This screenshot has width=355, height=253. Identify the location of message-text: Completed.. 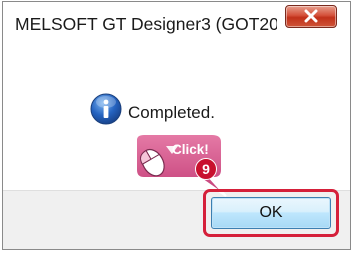
(171, 112).